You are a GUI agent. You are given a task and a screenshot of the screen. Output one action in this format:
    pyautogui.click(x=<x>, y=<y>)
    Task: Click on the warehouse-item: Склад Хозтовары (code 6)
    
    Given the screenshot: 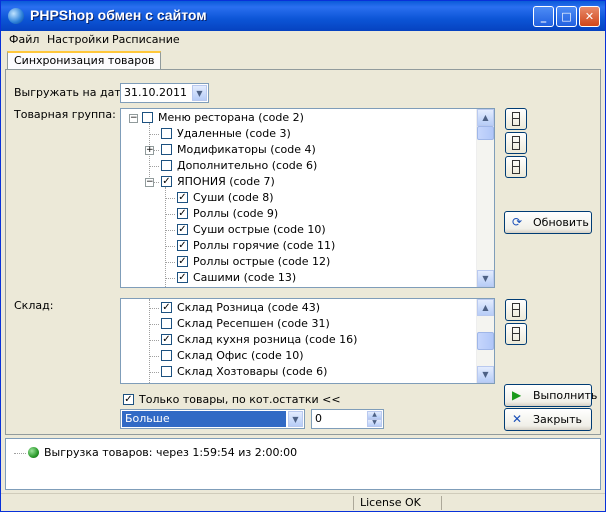 What is the action you would take?
    pyautogui.click(x=298, y=372)
    